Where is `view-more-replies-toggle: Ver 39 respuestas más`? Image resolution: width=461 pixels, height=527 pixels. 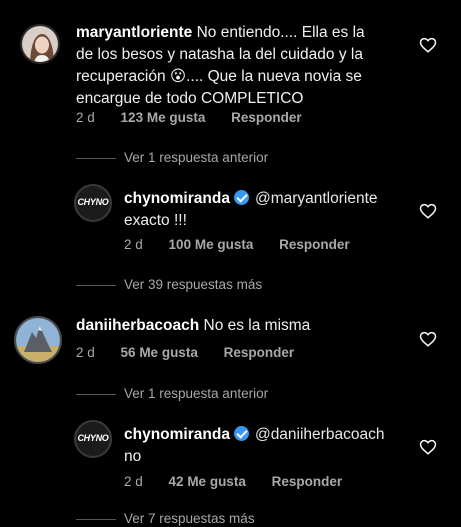 view-more-replies-toggle: Ver 39 respuestas más is located at coordinates (169, 284).